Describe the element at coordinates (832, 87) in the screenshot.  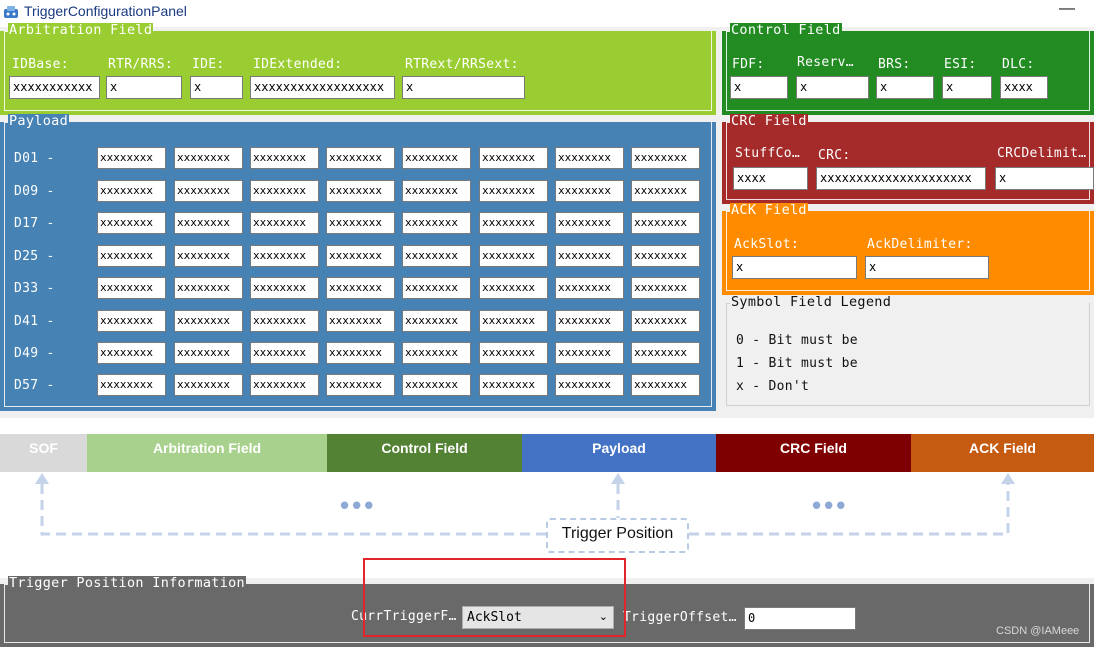
I see `reserved-input: x` at that location.